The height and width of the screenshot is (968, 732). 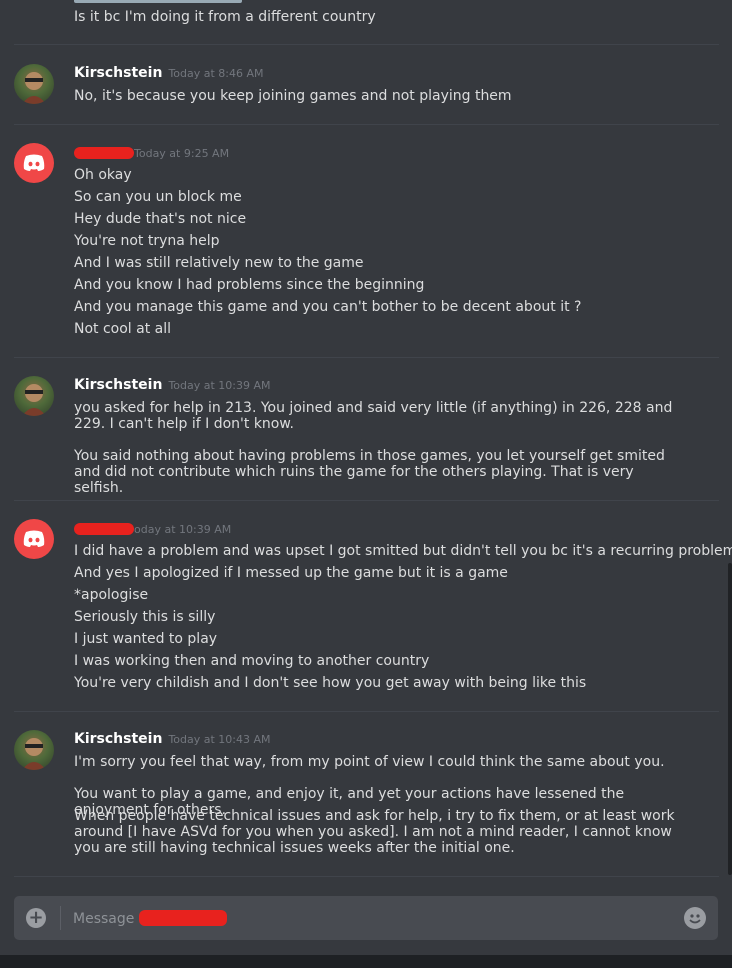 I want to click on plus-circle-icon: +, so click(x=36, y=918).